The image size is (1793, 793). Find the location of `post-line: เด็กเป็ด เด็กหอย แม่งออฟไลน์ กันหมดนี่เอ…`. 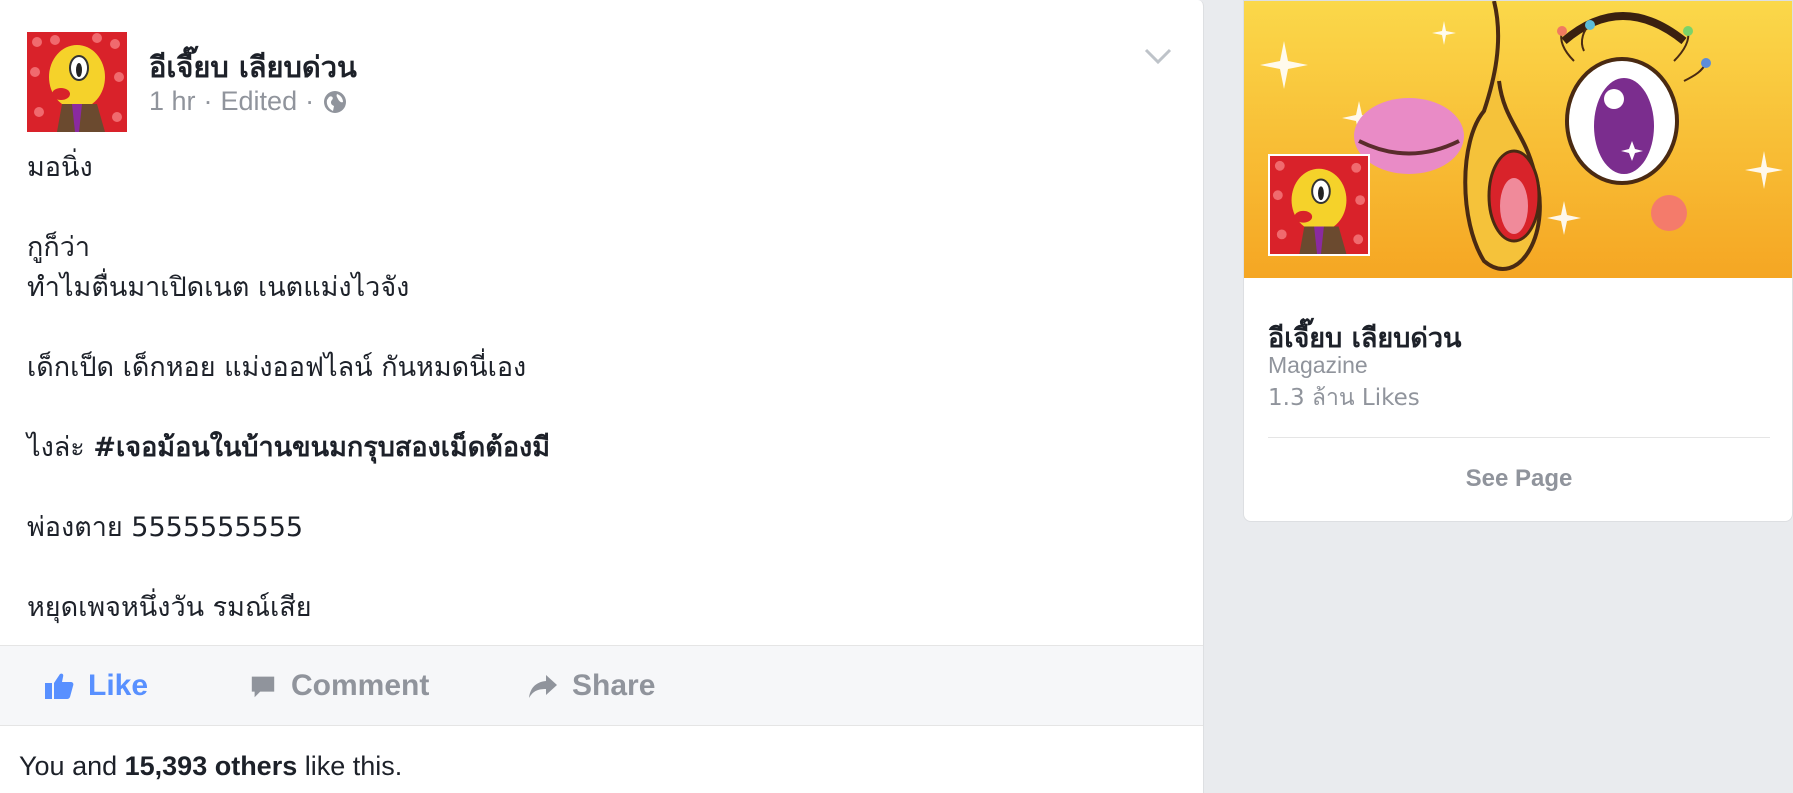

post-line: เด็กเป็ด เด็กหอย แม่งออฟไลน์ กันหมดนี่เอ… is located at coordinates (277, 367).